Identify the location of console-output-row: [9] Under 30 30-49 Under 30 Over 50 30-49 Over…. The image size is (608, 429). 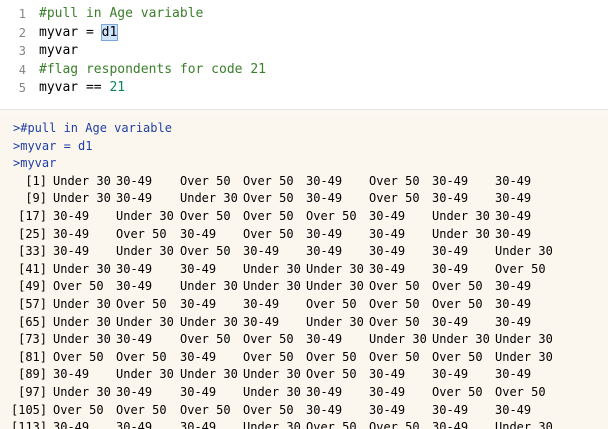
(304, 199).